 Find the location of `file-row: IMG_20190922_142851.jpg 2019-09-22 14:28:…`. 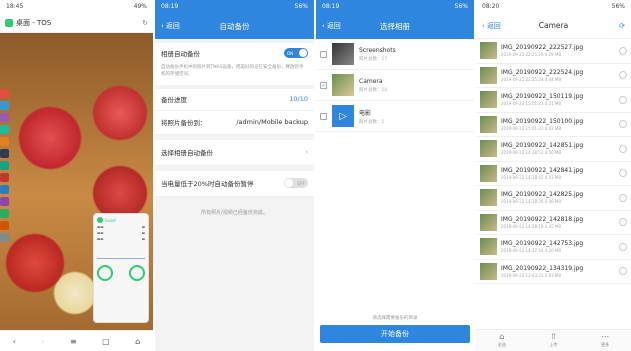

file-row: IMG_20190922_142851.jpg 2019-09-22 14:28:… is located at coordinates (553, 149).